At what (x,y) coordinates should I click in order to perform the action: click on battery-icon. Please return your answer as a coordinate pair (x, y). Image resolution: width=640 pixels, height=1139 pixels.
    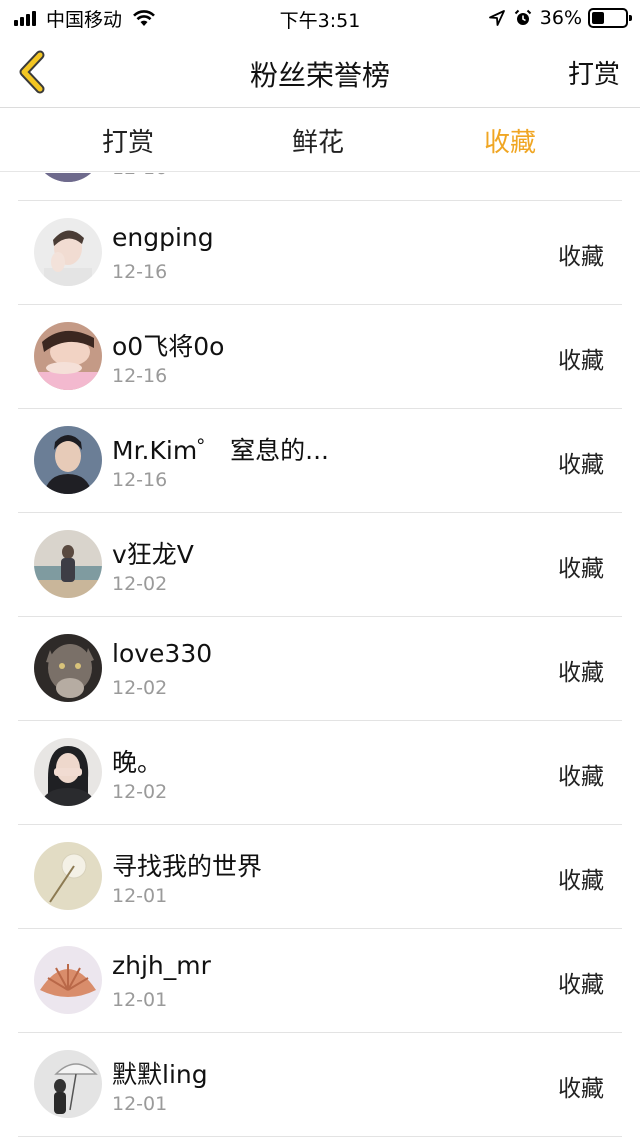
    Looking at the image, I should click on (610, 18).